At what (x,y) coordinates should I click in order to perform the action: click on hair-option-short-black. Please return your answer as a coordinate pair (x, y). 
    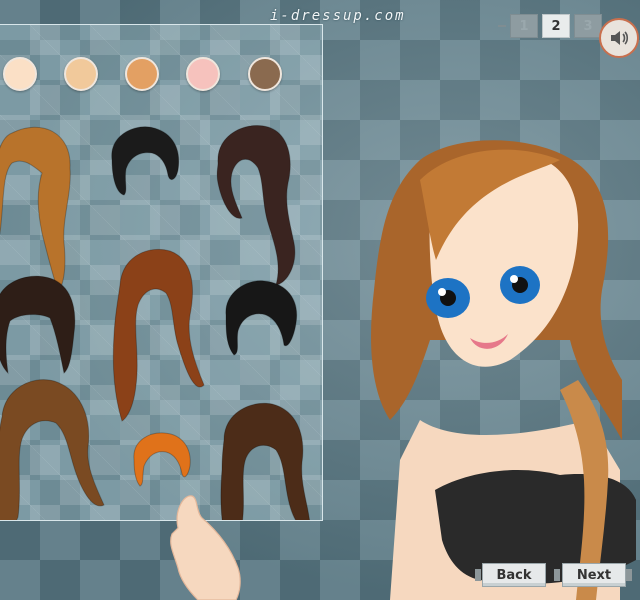
    Looking at the image, I should click on (144, 162).